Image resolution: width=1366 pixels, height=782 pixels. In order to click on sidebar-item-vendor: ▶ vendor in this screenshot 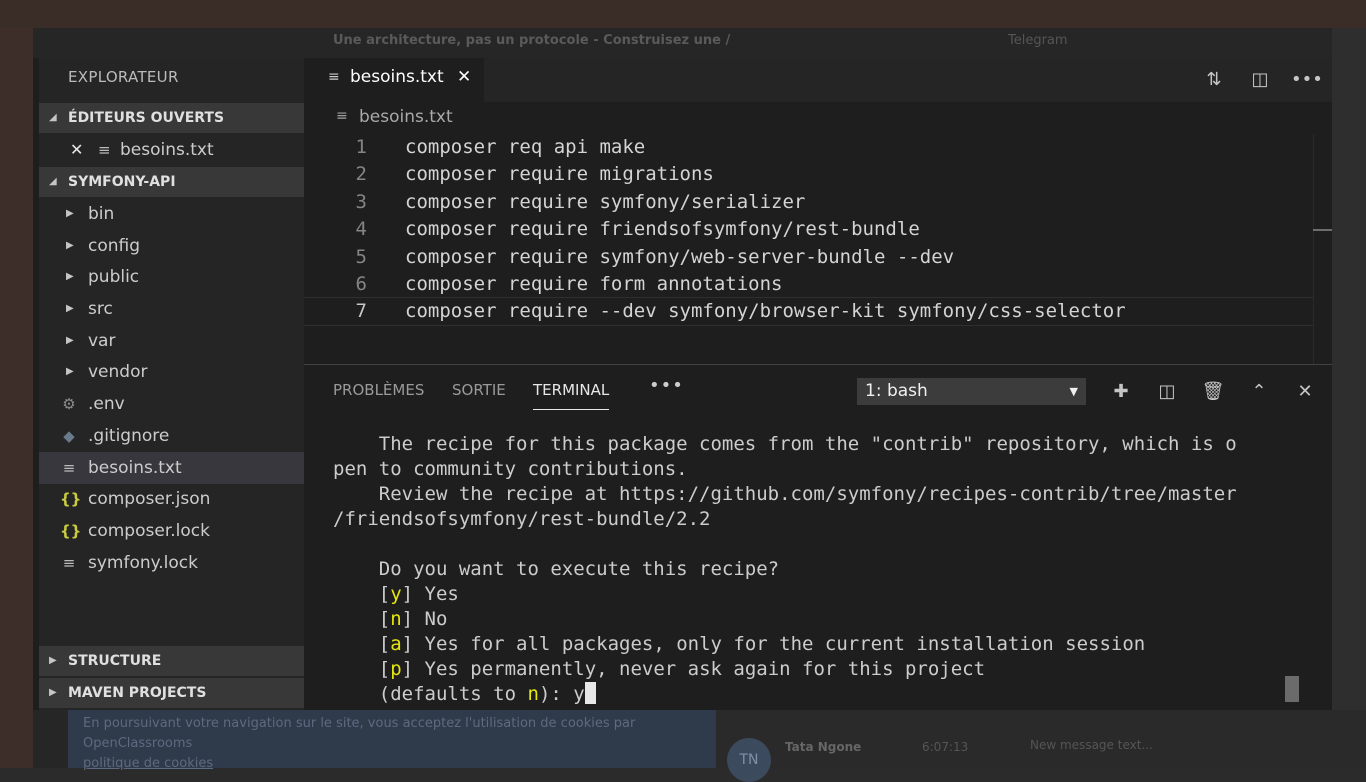, I will do `click(171, 372)`.